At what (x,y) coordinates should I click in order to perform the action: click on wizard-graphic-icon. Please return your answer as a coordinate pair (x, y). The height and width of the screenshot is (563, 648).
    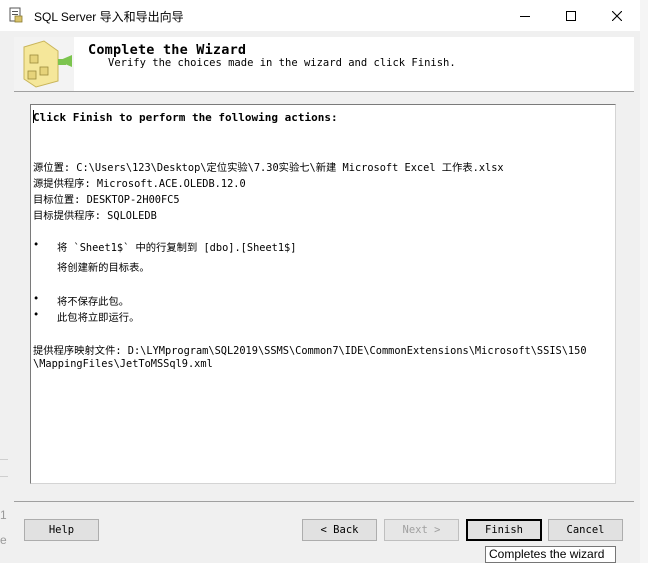
    Looking at the image, I should click on (44, 64).